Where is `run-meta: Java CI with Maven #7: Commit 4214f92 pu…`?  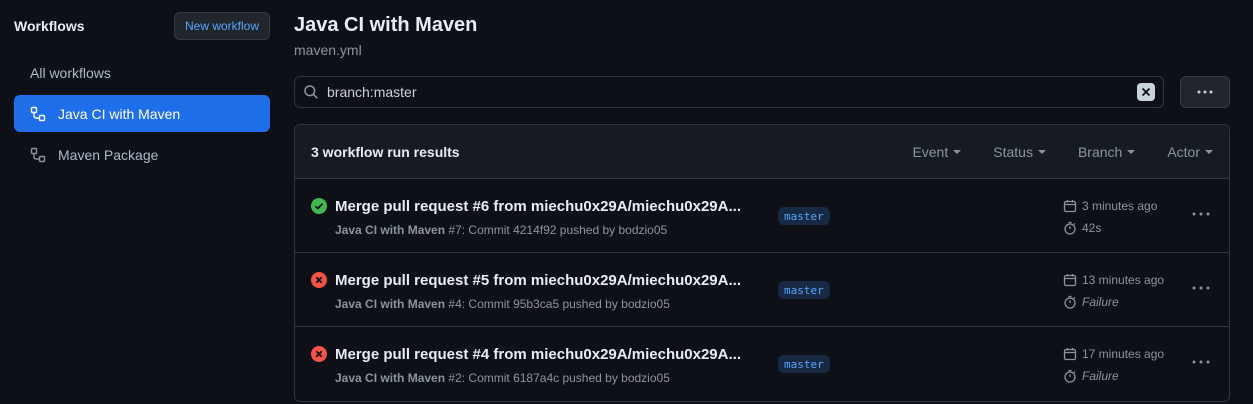
run-meta: Java CI with Maven #7: Commit 4214f92 pu… is located at coordinates (501, 230).